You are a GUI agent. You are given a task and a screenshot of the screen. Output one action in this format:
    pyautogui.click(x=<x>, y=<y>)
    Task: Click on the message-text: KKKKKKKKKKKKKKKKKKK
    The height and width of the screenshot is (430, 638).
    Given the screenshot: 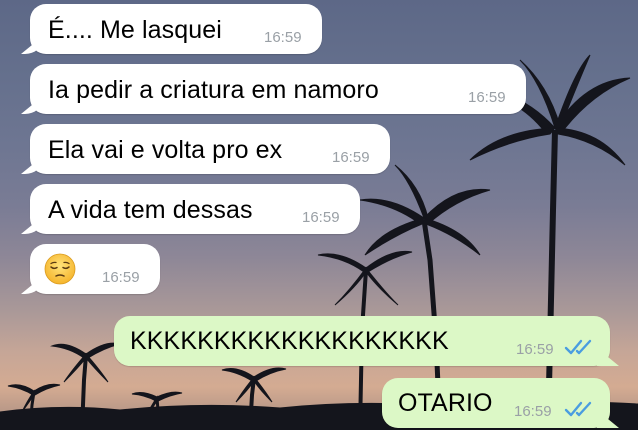 What is the action you would take?
    pyautogui.click(x=289, y=341)
    